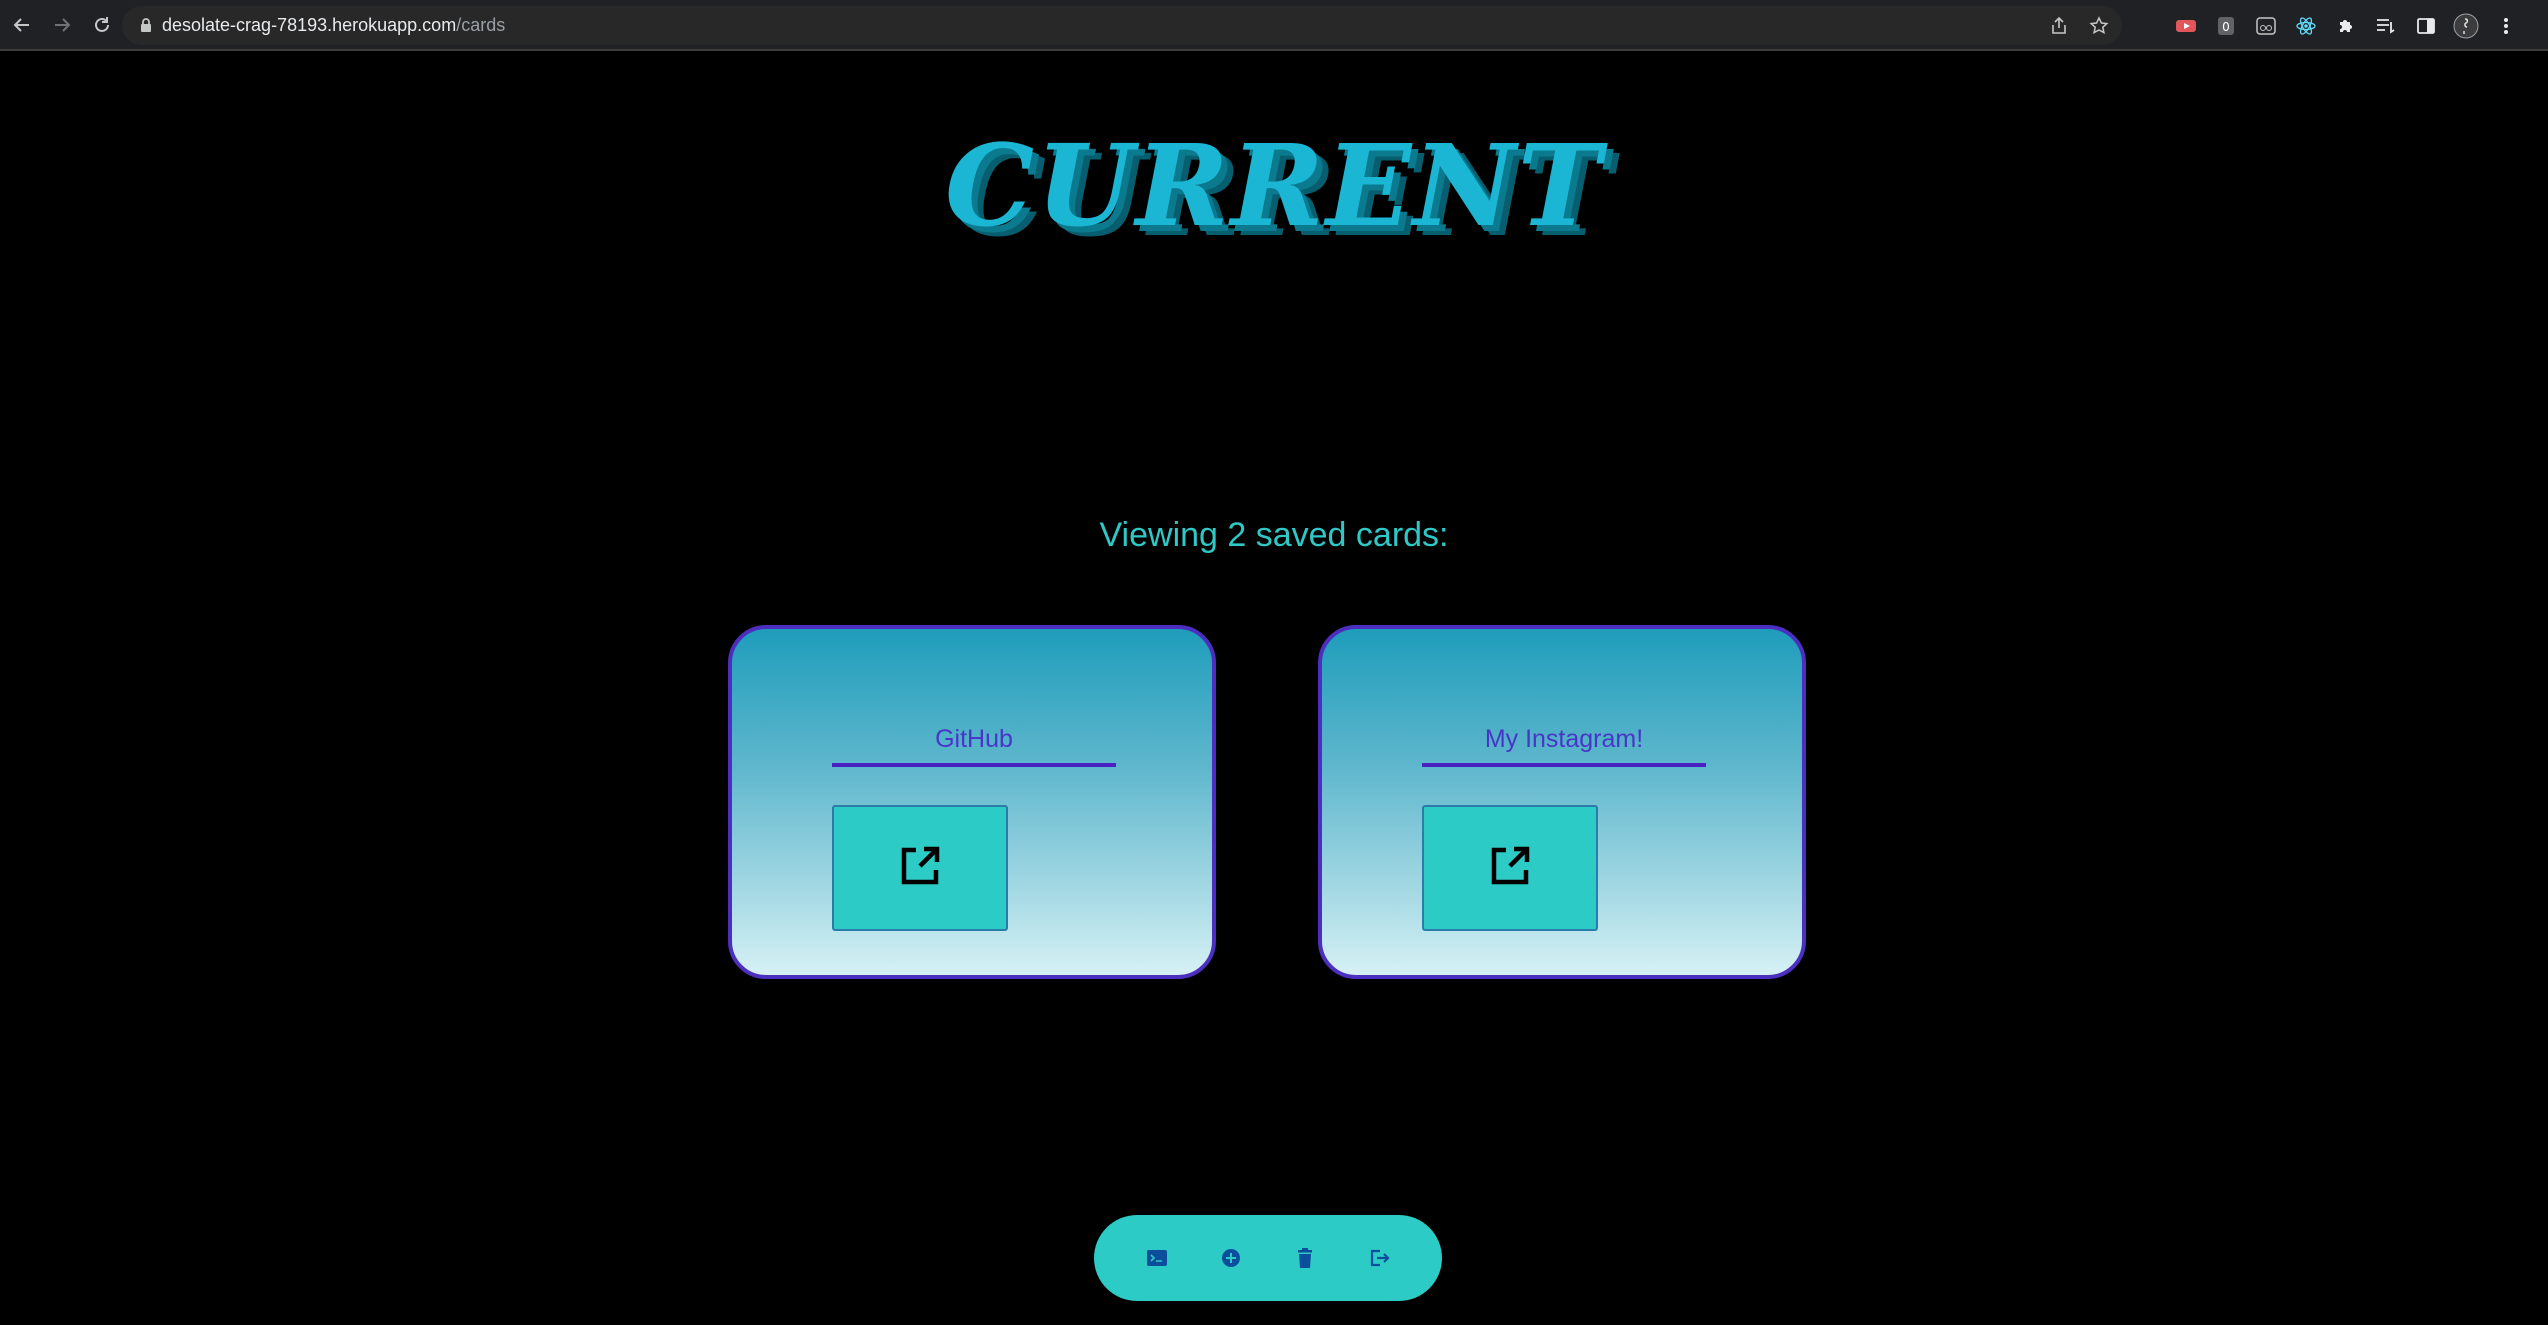  What do you see at coordinates (974, 746) in the screenshot?
I see `card-title: GitHub` at bounding box center [974, 746].